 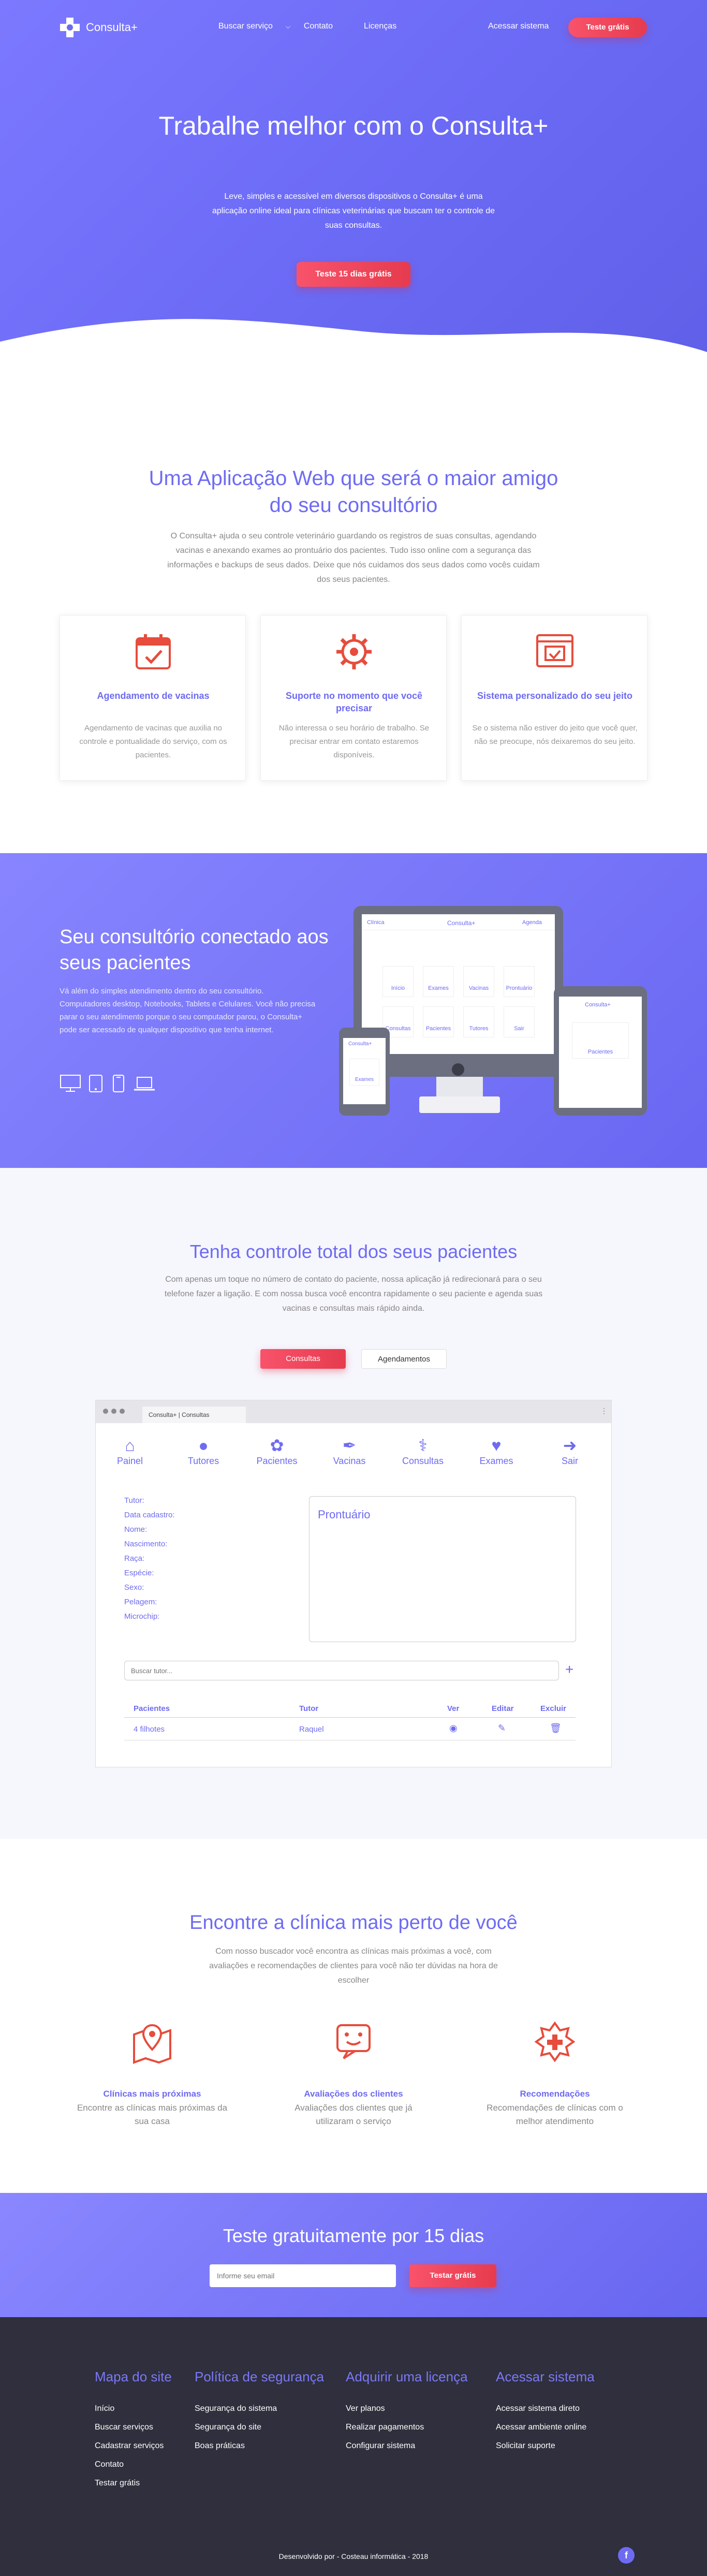 I want to click on footer-link: Configurar sistema, so click(x=407, y=2446).